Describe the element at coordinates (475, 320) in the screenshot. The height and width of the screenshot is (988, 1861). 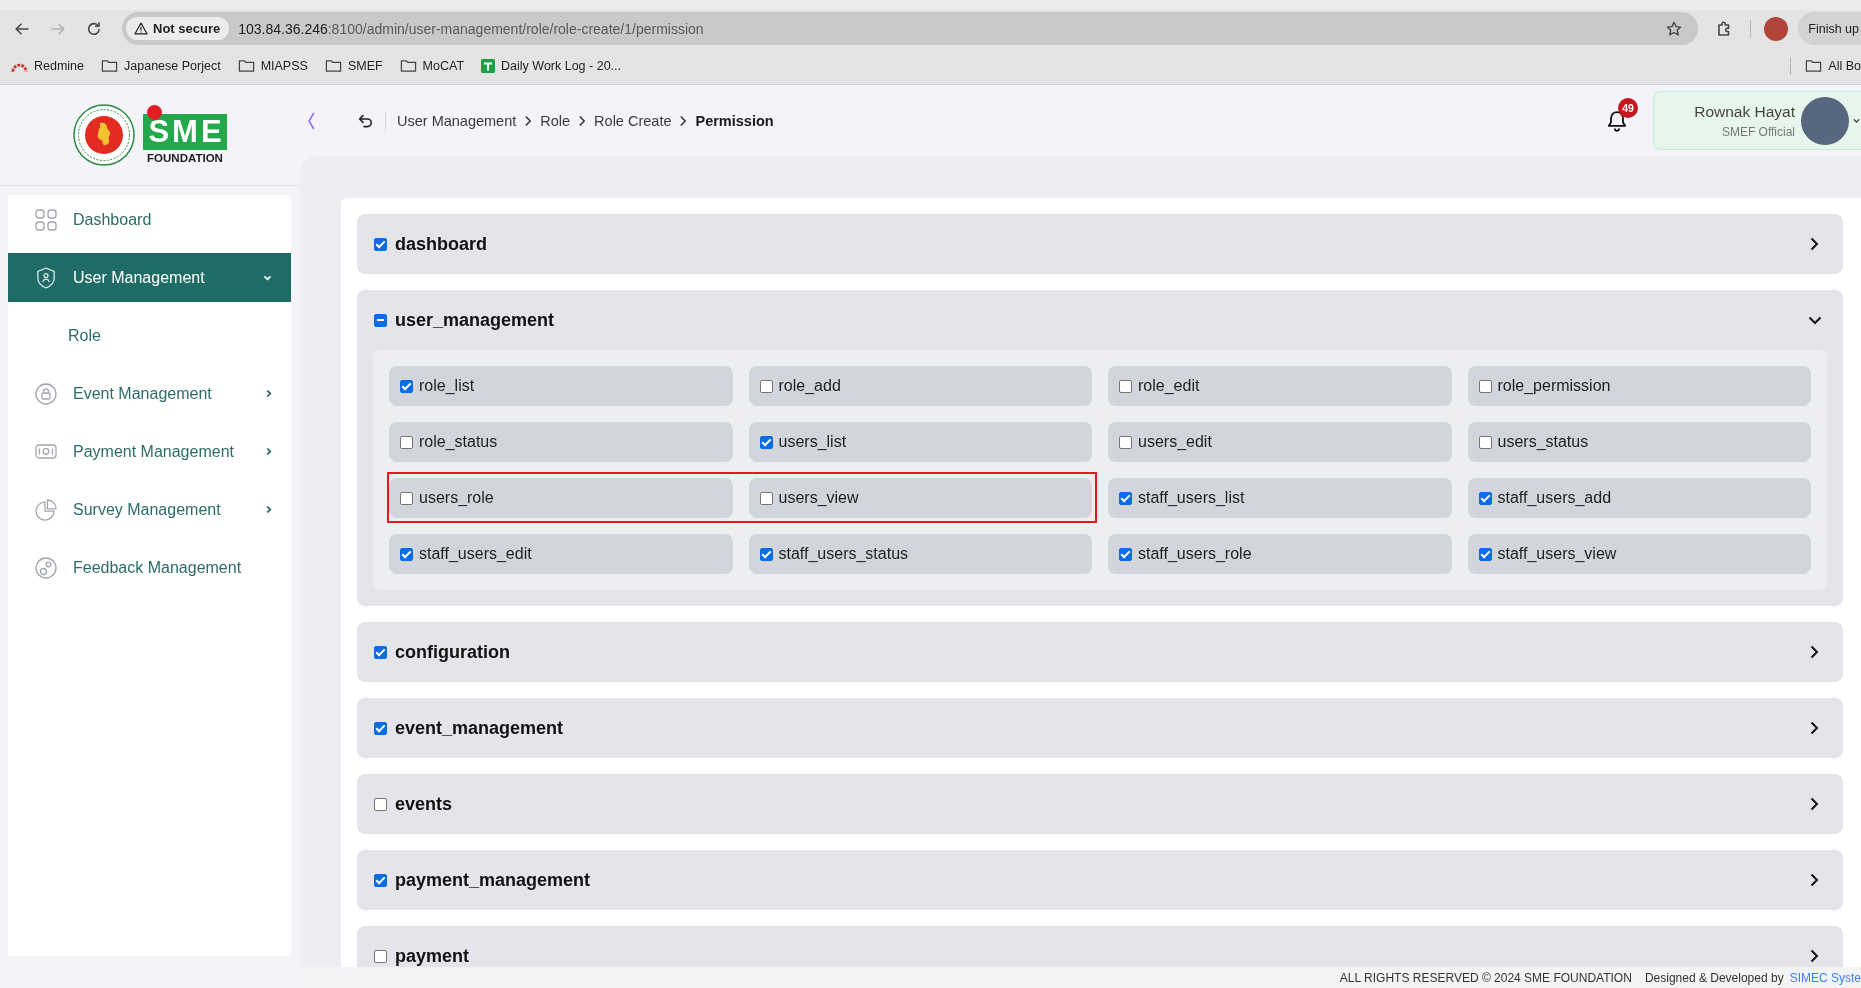
I see `section-title: user_management` at that location.